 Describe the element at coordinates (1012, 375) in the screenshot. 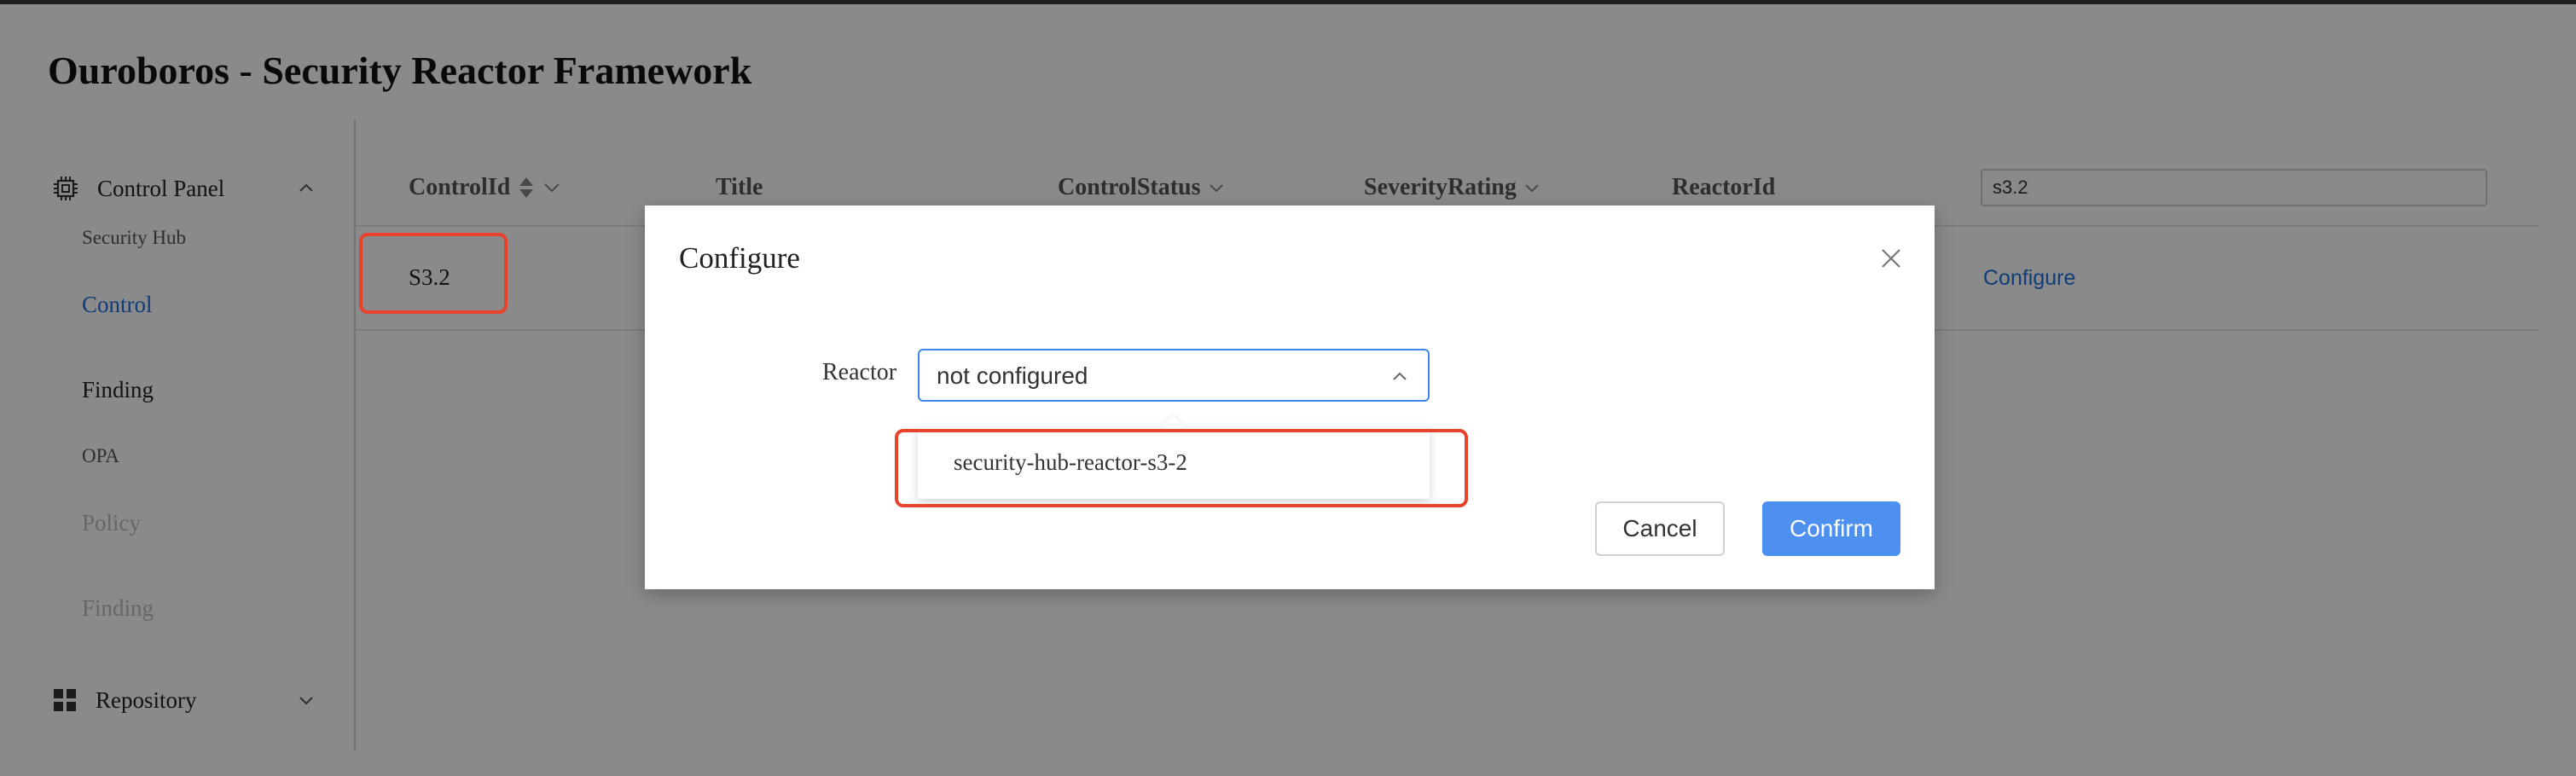

I see `reactor-select-value: not configured` at that location.